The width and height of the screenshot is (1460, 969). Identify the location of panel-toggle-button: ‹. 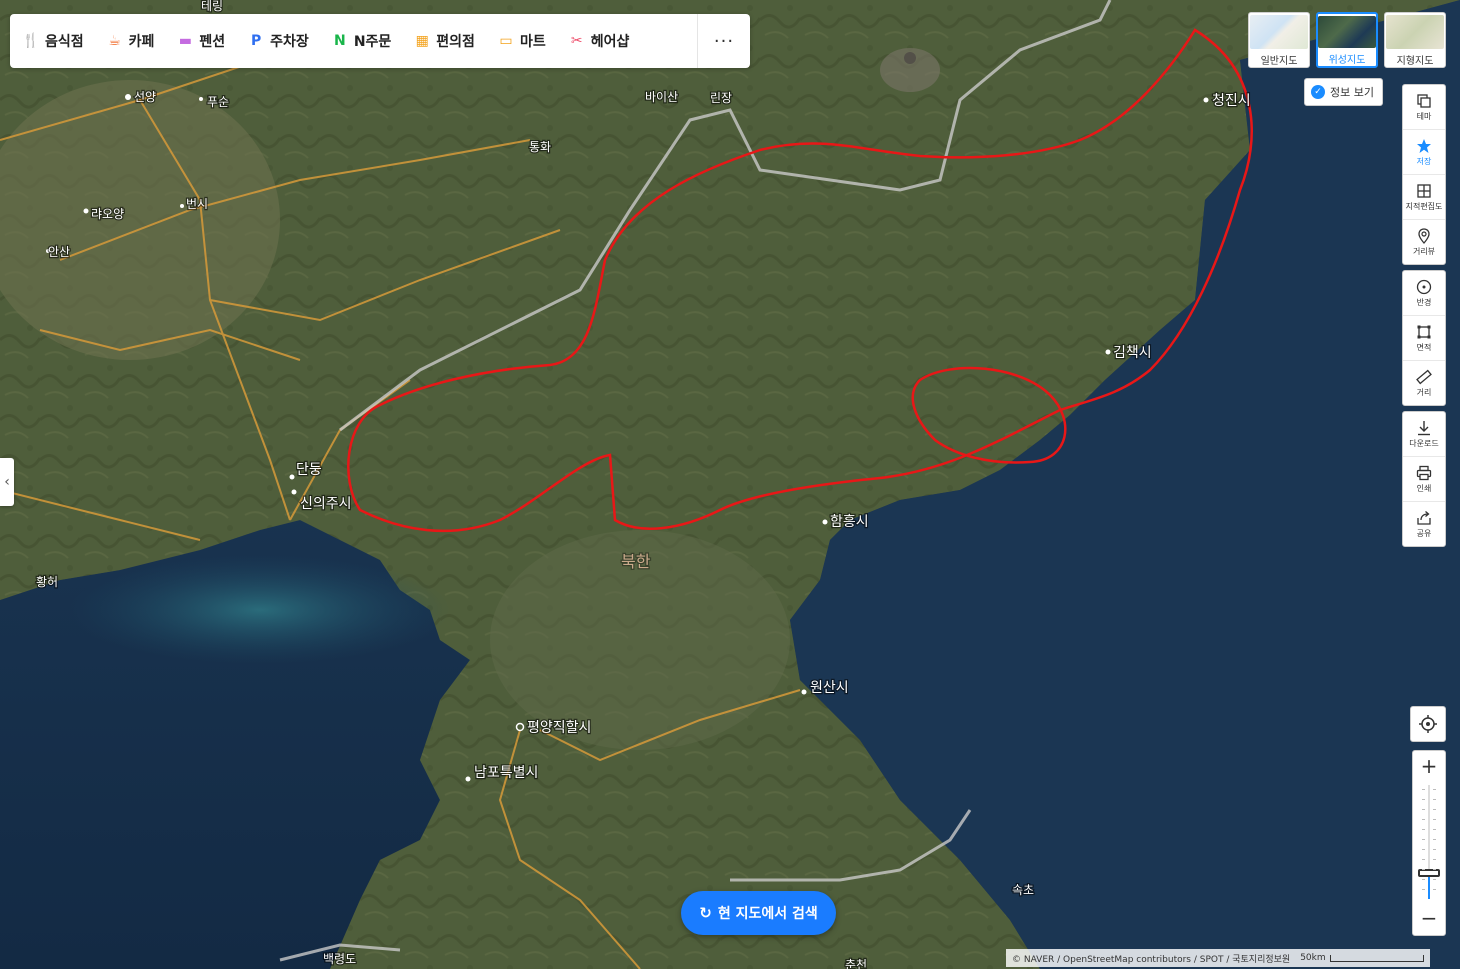
(7, 482).